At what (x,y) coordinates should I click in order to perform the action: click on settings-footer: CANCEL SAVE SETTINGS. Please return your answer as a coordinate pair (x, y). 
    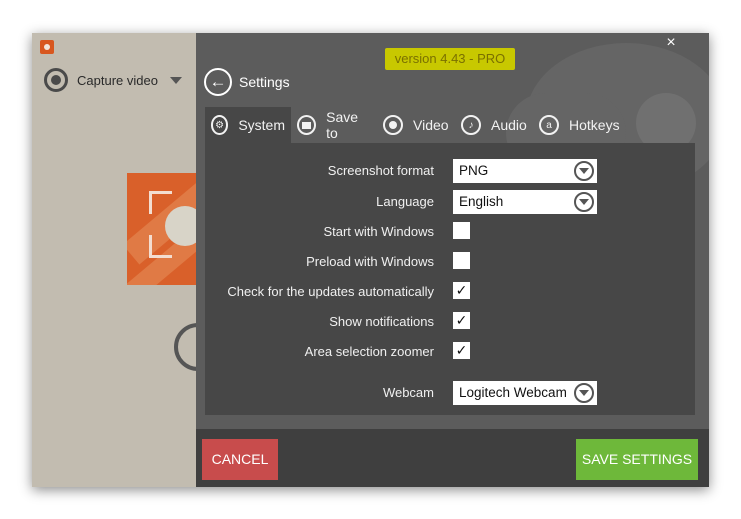
    Looking at the image, I should click on (452, 458).